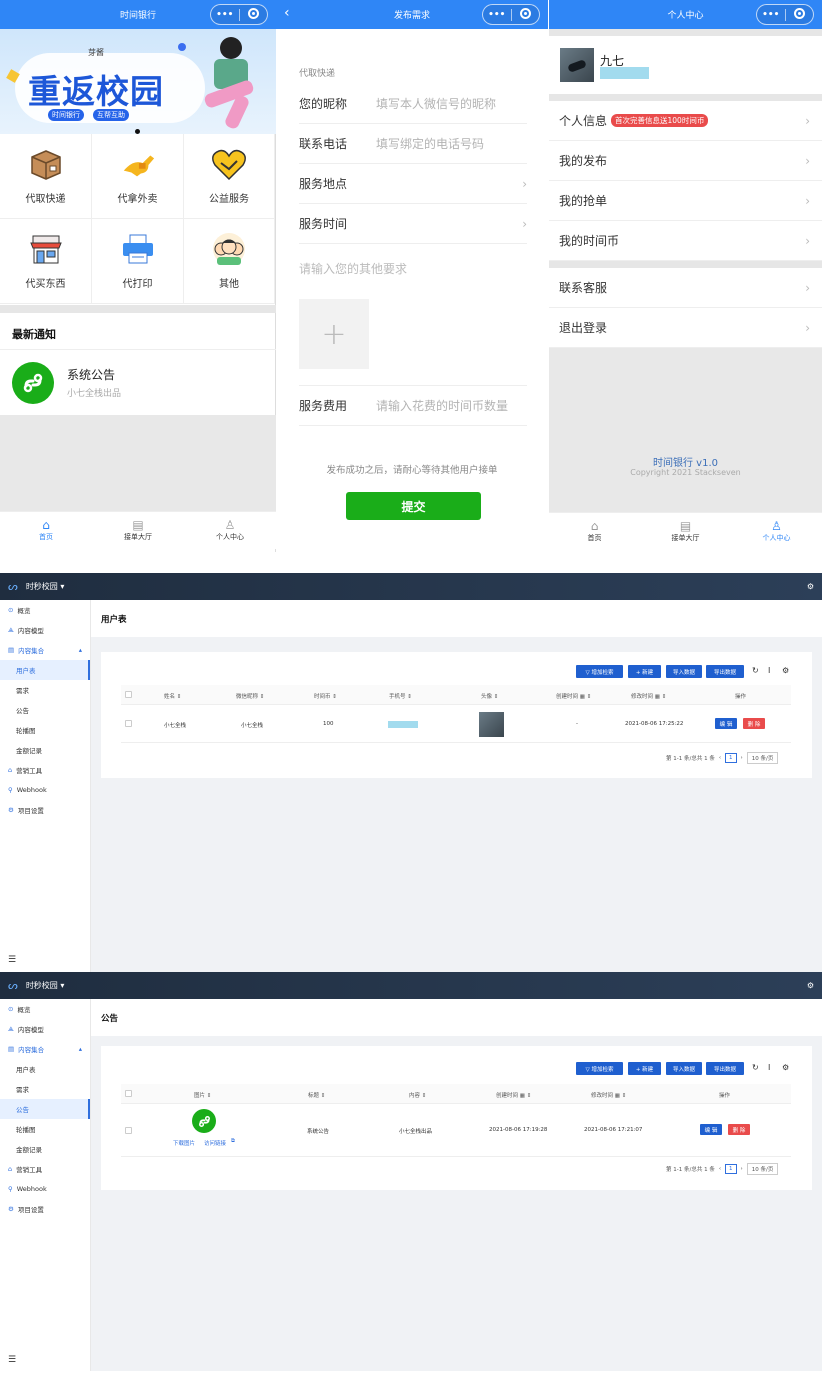 The width and height of the screenshot is (824, 1375). What do you see at coordinates (413, 144) in the screenshot?
I see `phone-field: 联系电话 填写绑定的电话号码` at bounding box center [413, 144].